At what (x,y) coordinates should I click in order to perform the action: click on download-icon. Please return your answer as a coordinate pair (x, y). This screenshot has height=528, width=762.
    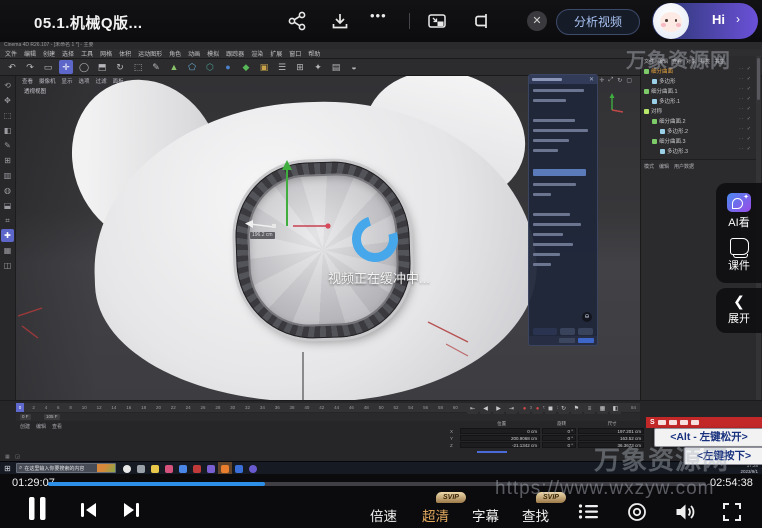
    Looking at the image, I should click on (340, 21).